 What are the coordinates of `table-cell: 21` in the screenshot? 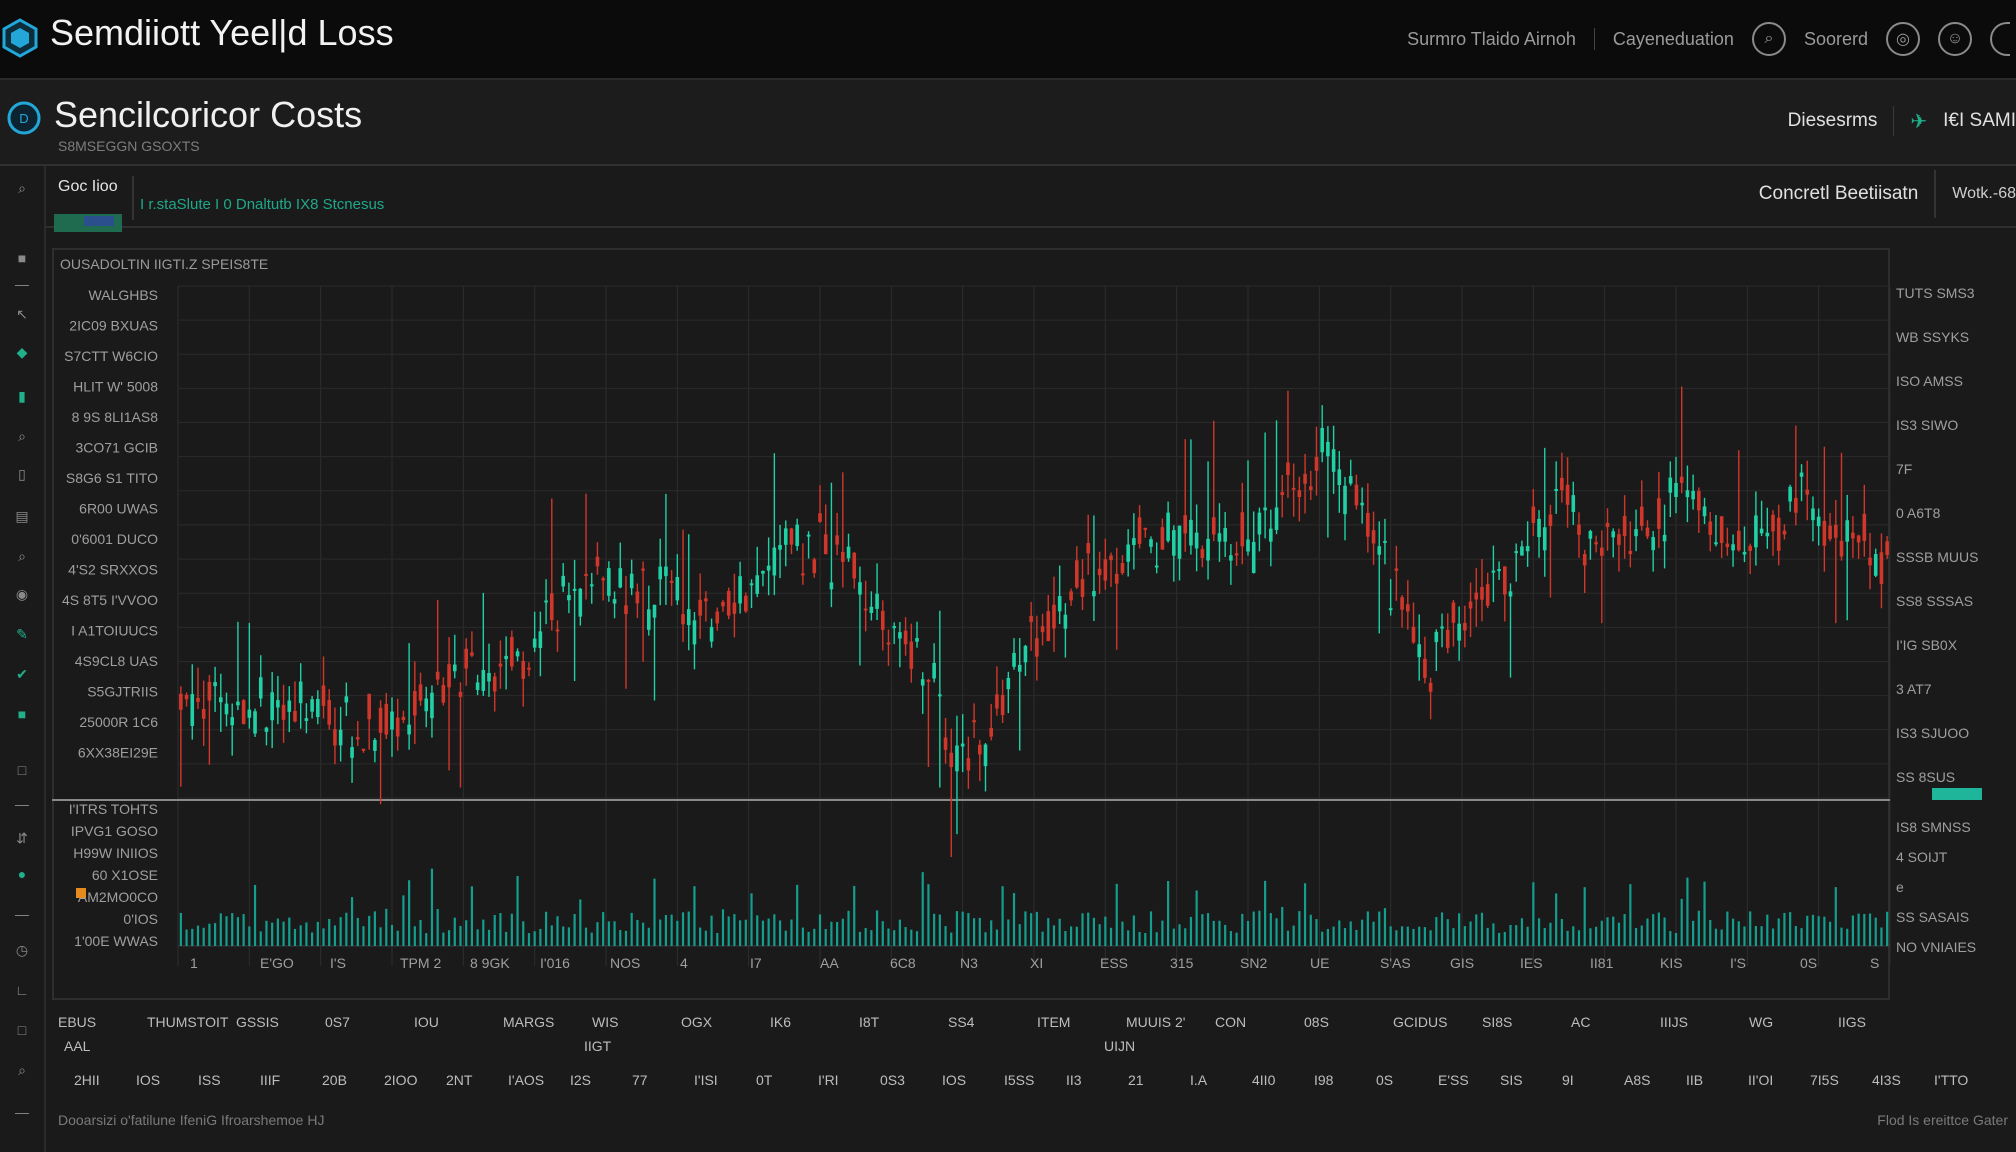 It's located at (1136, 1080).